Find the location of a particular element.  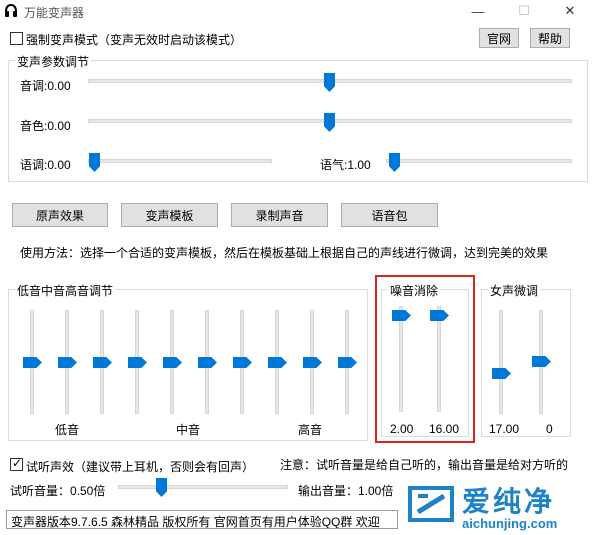

voice-template-button: 变声模板 is located at coordinates (169, 215).